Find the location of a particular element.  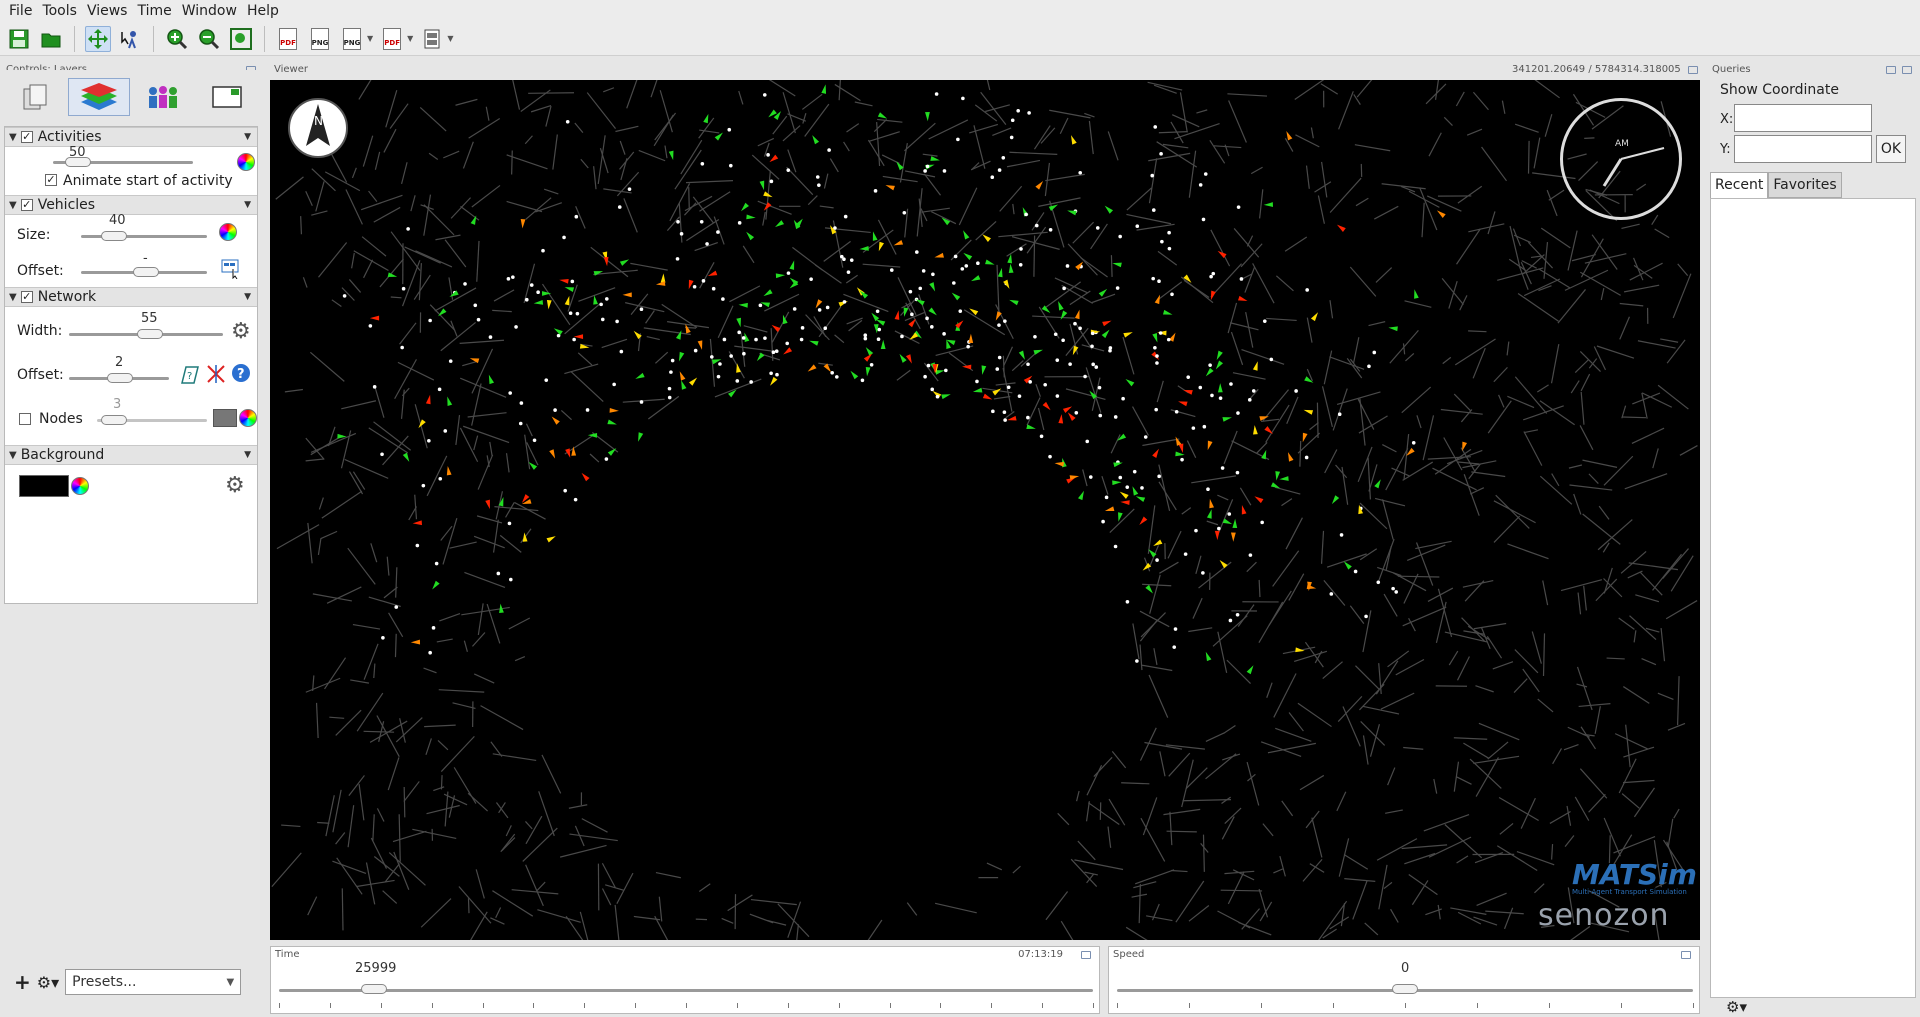

nodes-color-swatch is located at coordinates (225, 418).